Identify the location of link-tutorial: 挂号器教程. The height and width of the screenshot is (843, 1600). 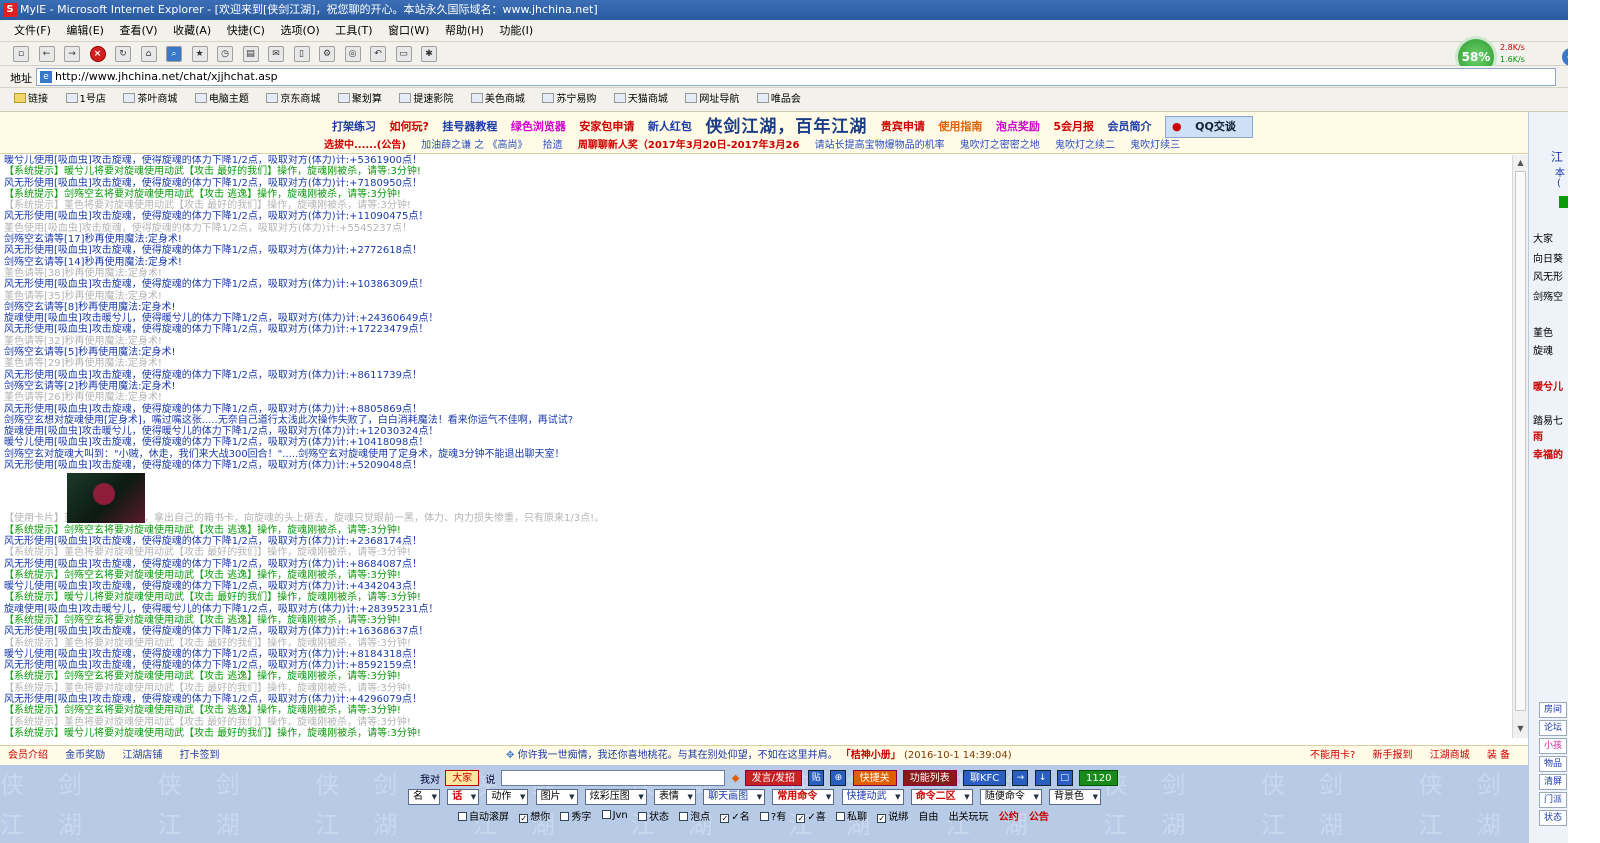
(469, 127).